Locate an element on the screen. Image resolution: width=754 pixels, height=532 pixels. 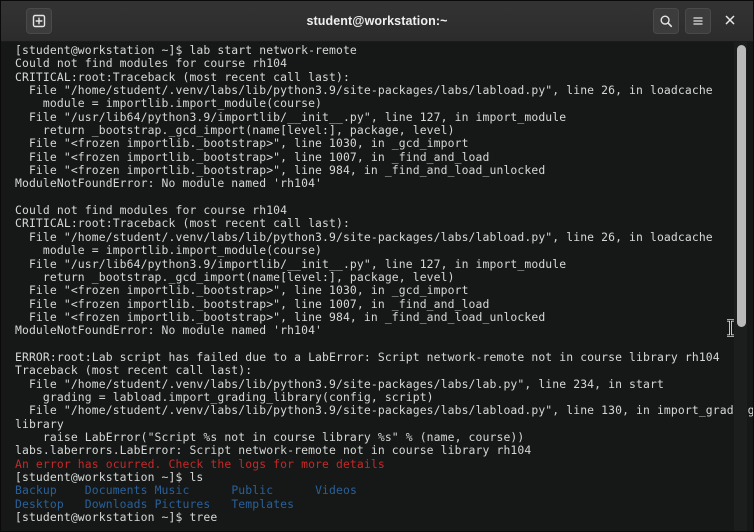
directory-entry: Public is located at coordinates (273, 490).